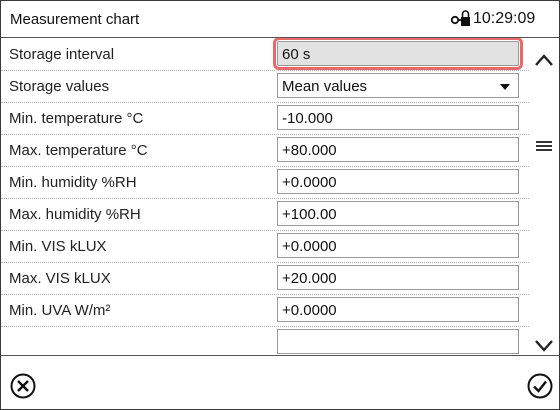  What do you see at coordinates (60, 278) in the screenshot?
I see `row-label: Max. VIS kLUX` at bounding box center [60, 278].